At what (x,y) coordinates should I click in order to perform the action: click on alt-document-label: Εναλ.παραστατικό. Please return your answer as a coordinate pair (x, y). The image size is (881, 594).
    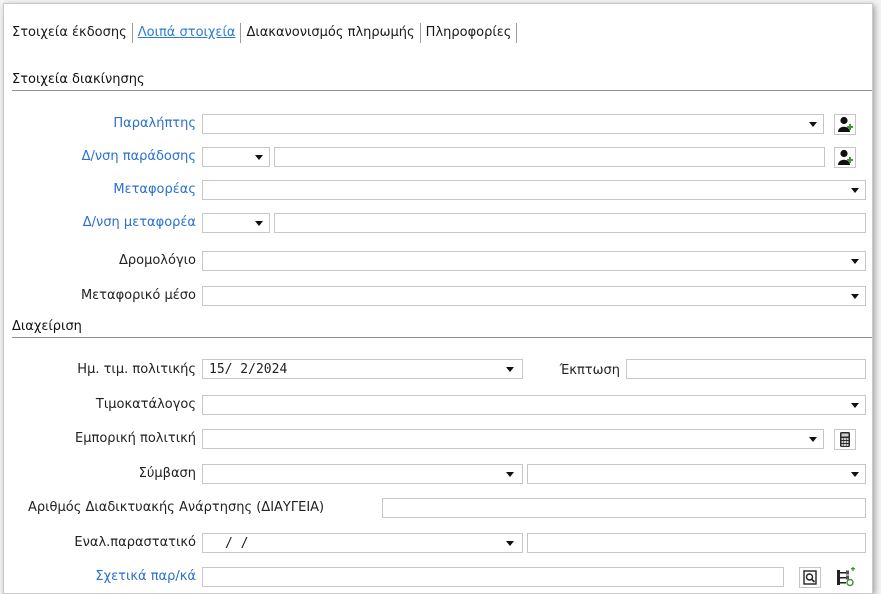
    Looking at the image, I should click on (135, 542).